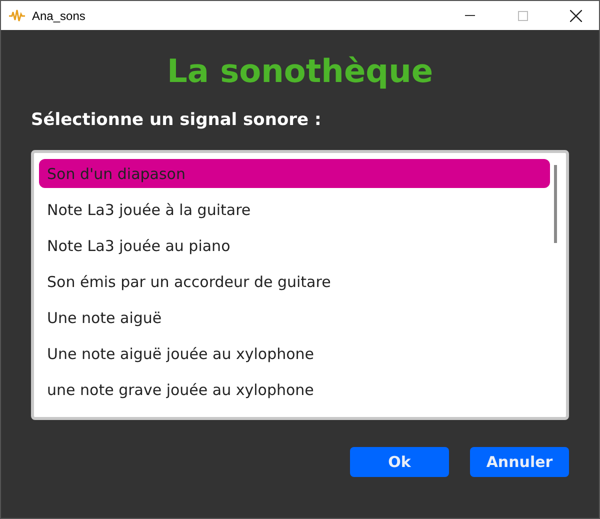 The width and height of the screenshot is (600, 519). I want to click on scrollbar-thumb, so click(555, 204).